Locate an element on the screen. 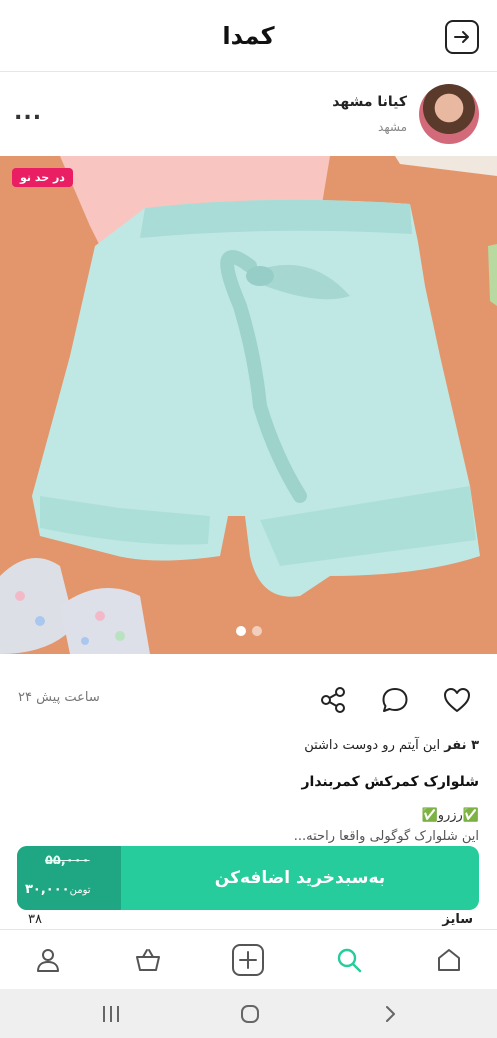 This screenshot has height=1038, width=497. nav-profile is located at coordinates (48, 960).